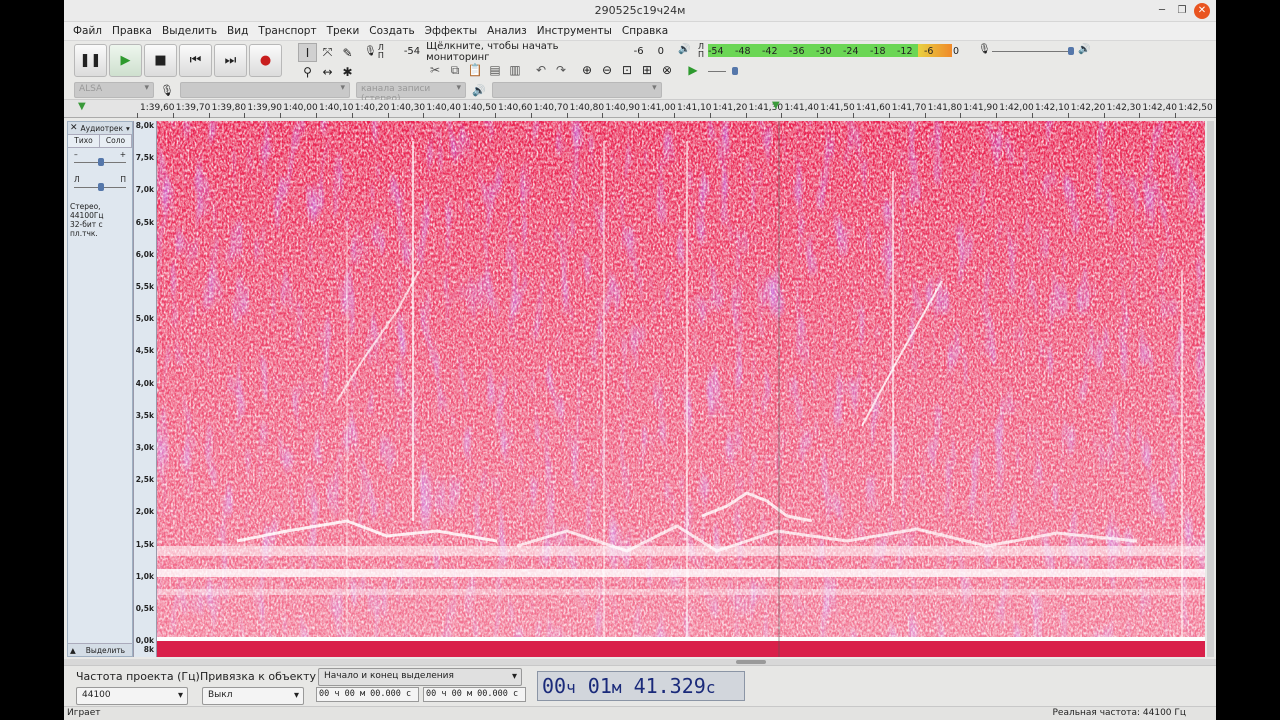  Describe the element at coordinates (391, 31) in the screenshot. I see `menu-generate: Создать` at that location.